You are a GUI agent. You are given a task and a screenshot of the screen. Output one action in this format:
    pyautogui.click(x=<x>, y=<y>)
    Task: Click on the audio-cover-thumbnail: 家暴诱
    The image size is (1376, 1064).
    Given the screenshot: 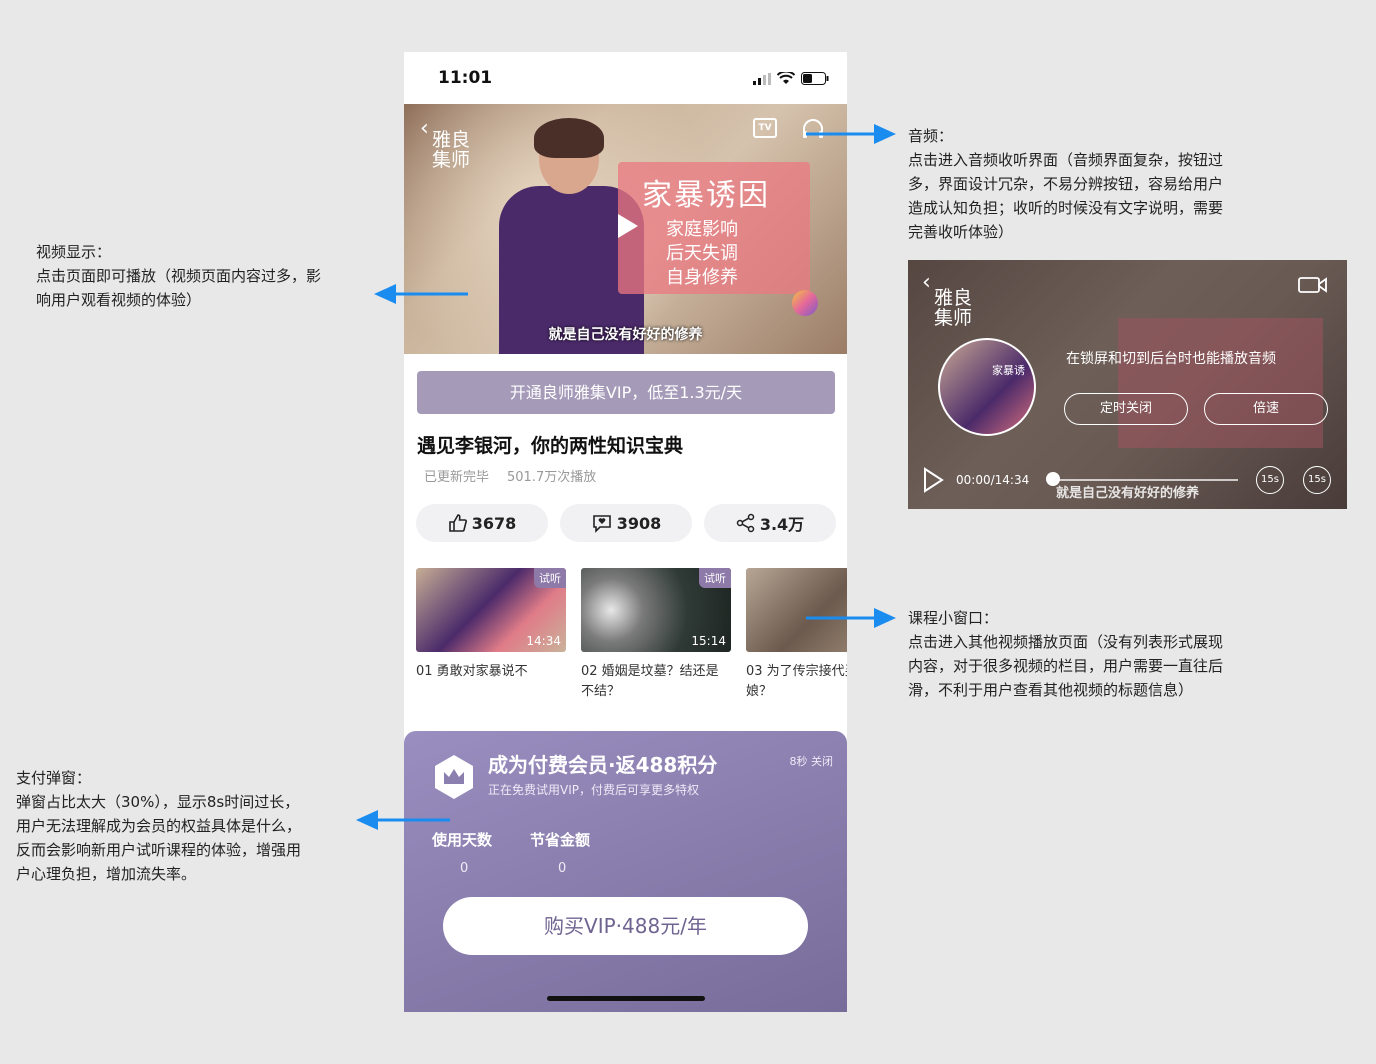 What is the action you would take?
    pyautogui.click(x=987, y=387)
    